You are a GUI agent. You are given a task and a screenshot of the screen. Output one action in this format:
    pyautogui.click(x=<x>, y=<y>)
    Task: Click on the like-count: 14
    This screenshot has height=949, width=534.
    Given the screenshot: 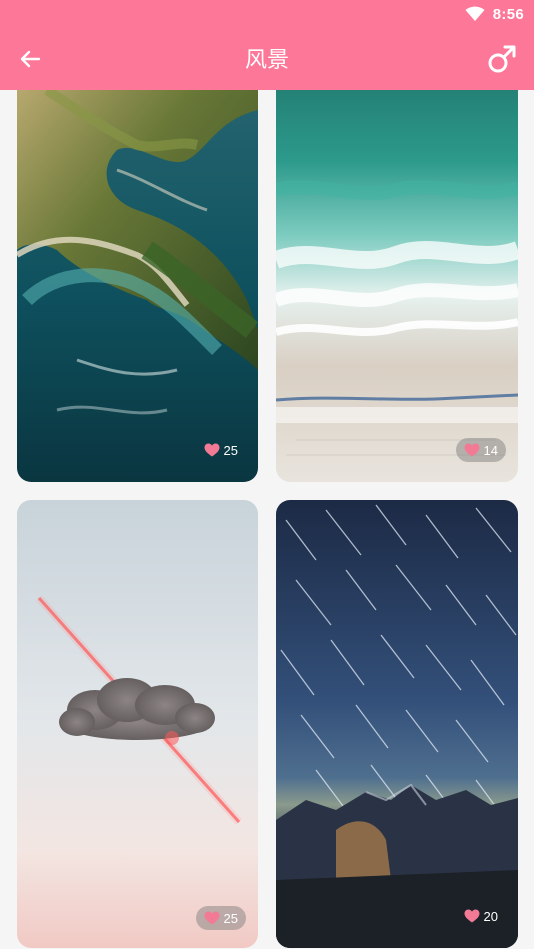 What is the action you would take?
    pyautogui.click(x=490, y=450)
    